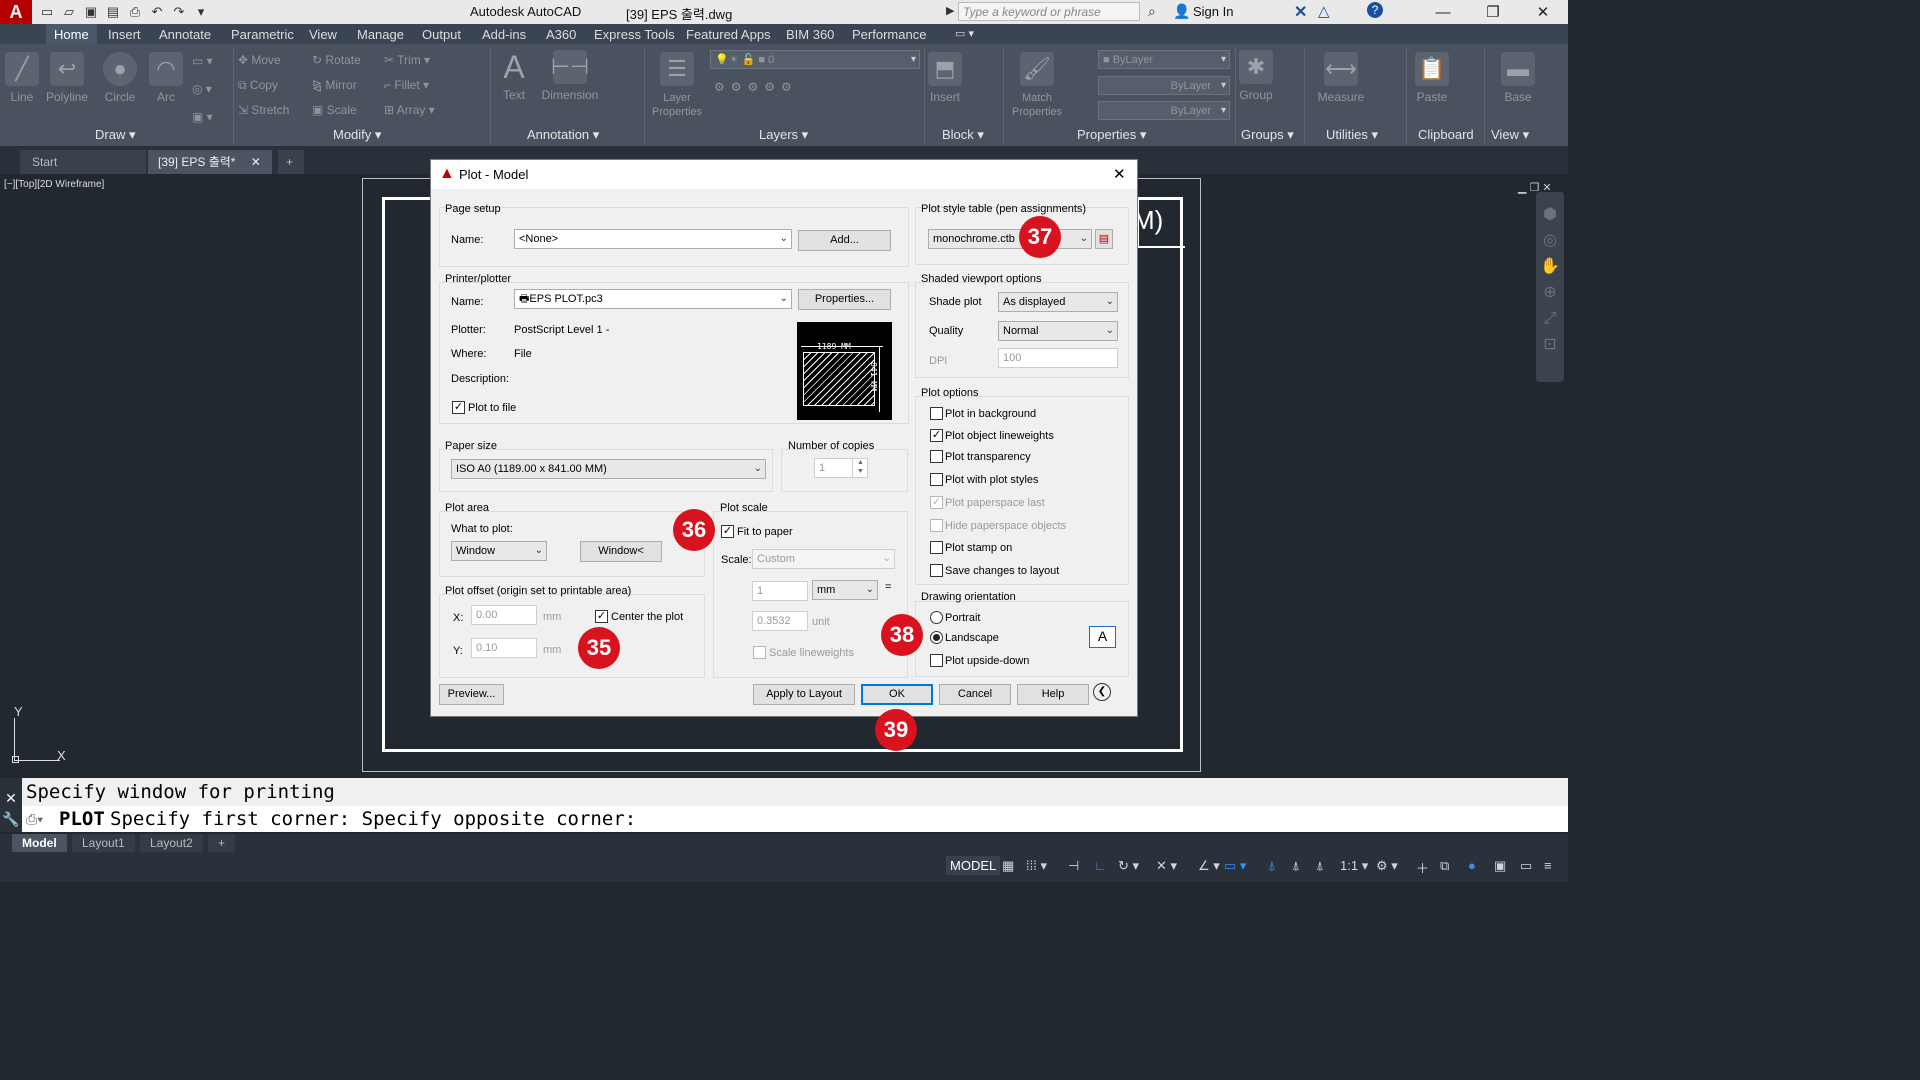 Image resolution: width=1920 pixels, height=1080 pixels. I want to click on tab-manage: Manage, so click(380, 34).